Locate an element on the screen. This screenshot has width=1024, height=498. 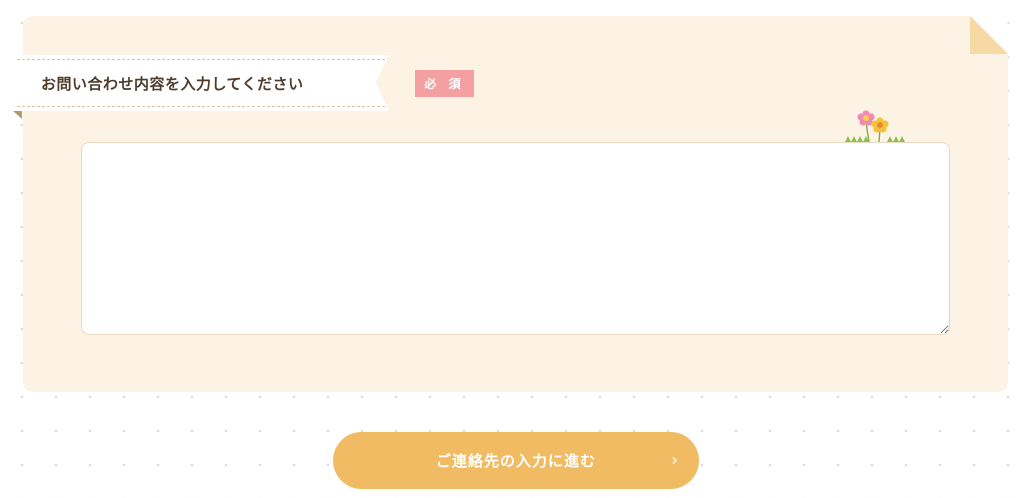
grass-left is located at coordinates (857, 139).